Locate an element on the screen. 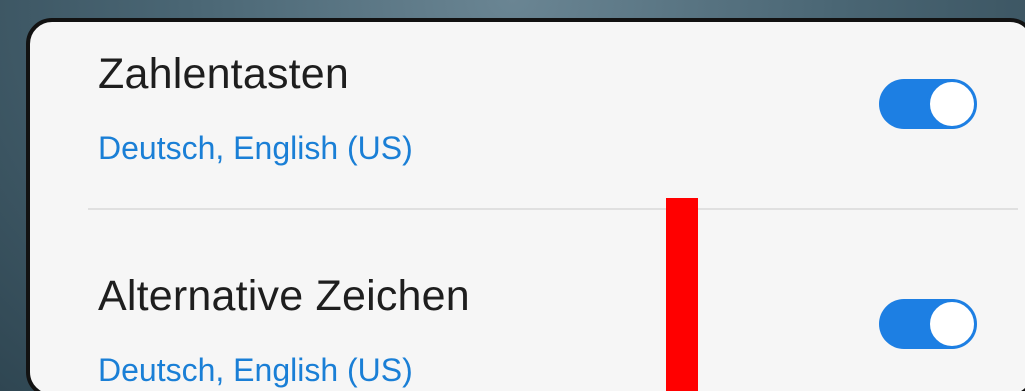  zahlentasten-toggle is located at coordinates (928, 104).